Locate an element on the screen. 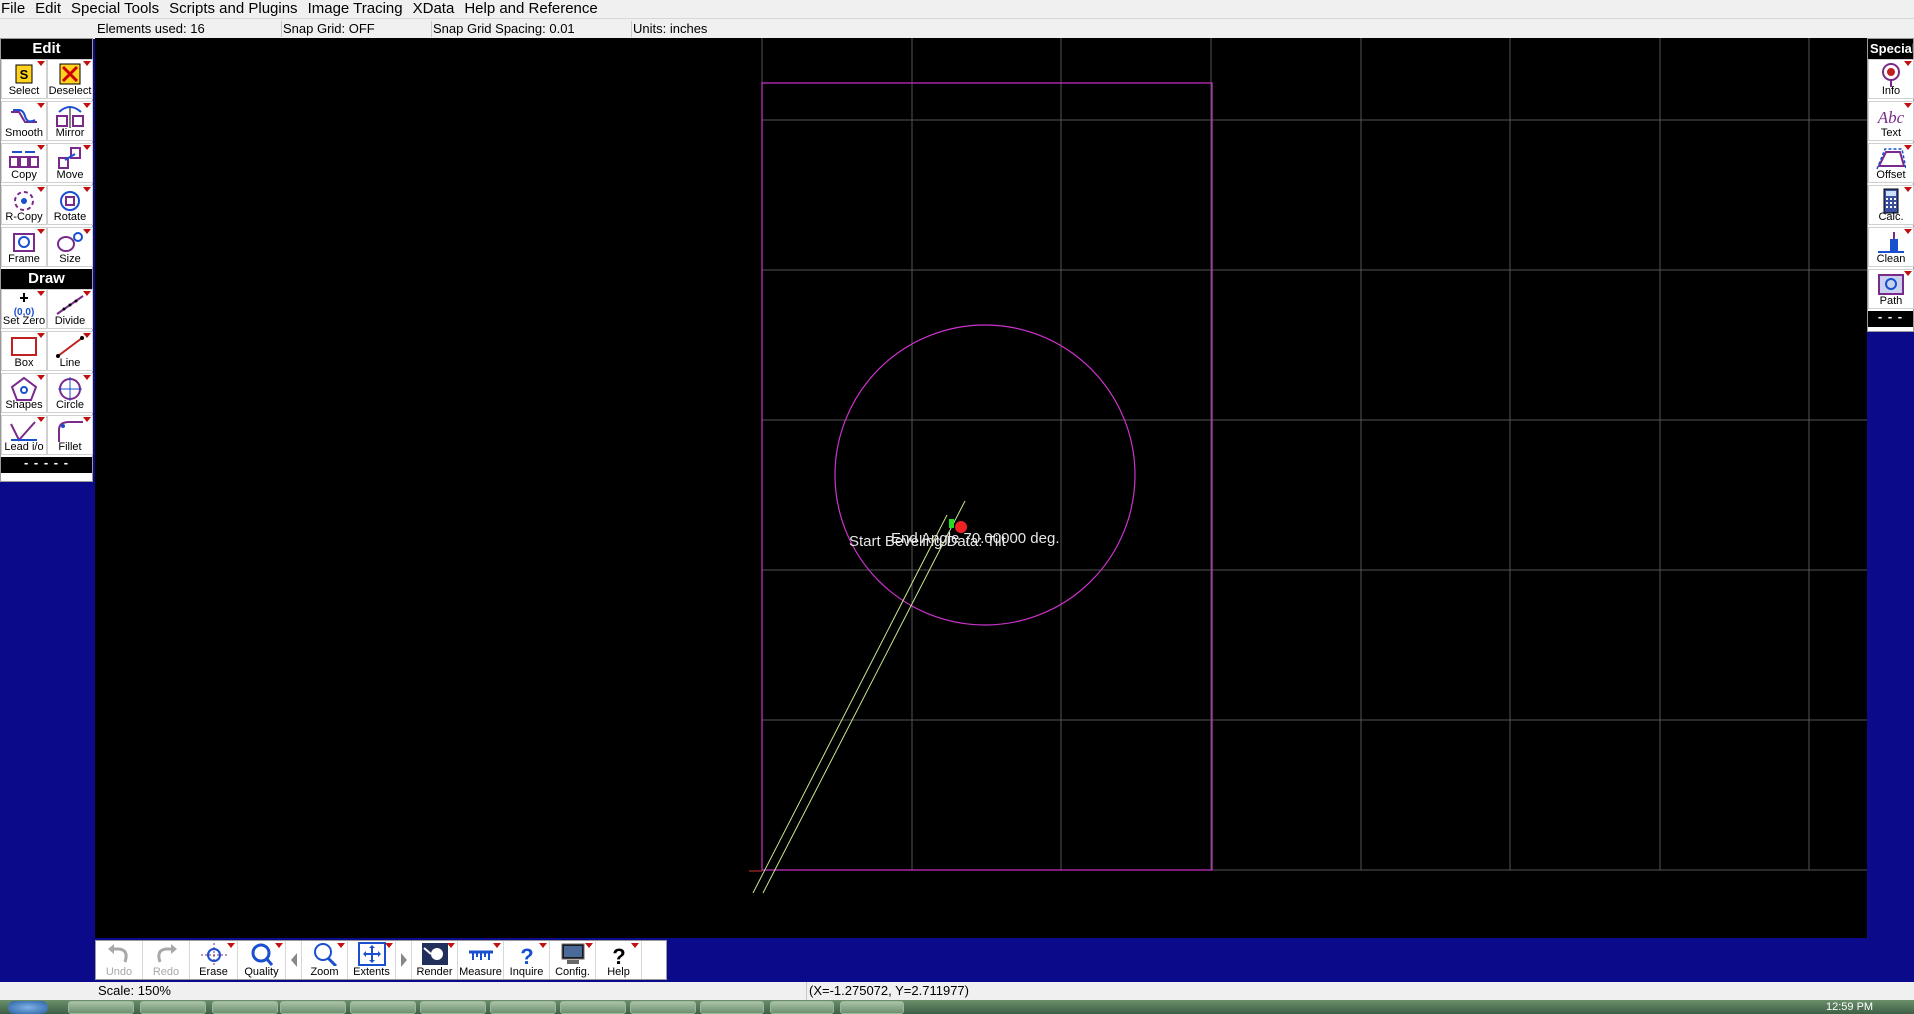  menu-xdata: XData is located at coordinates (438, 9).